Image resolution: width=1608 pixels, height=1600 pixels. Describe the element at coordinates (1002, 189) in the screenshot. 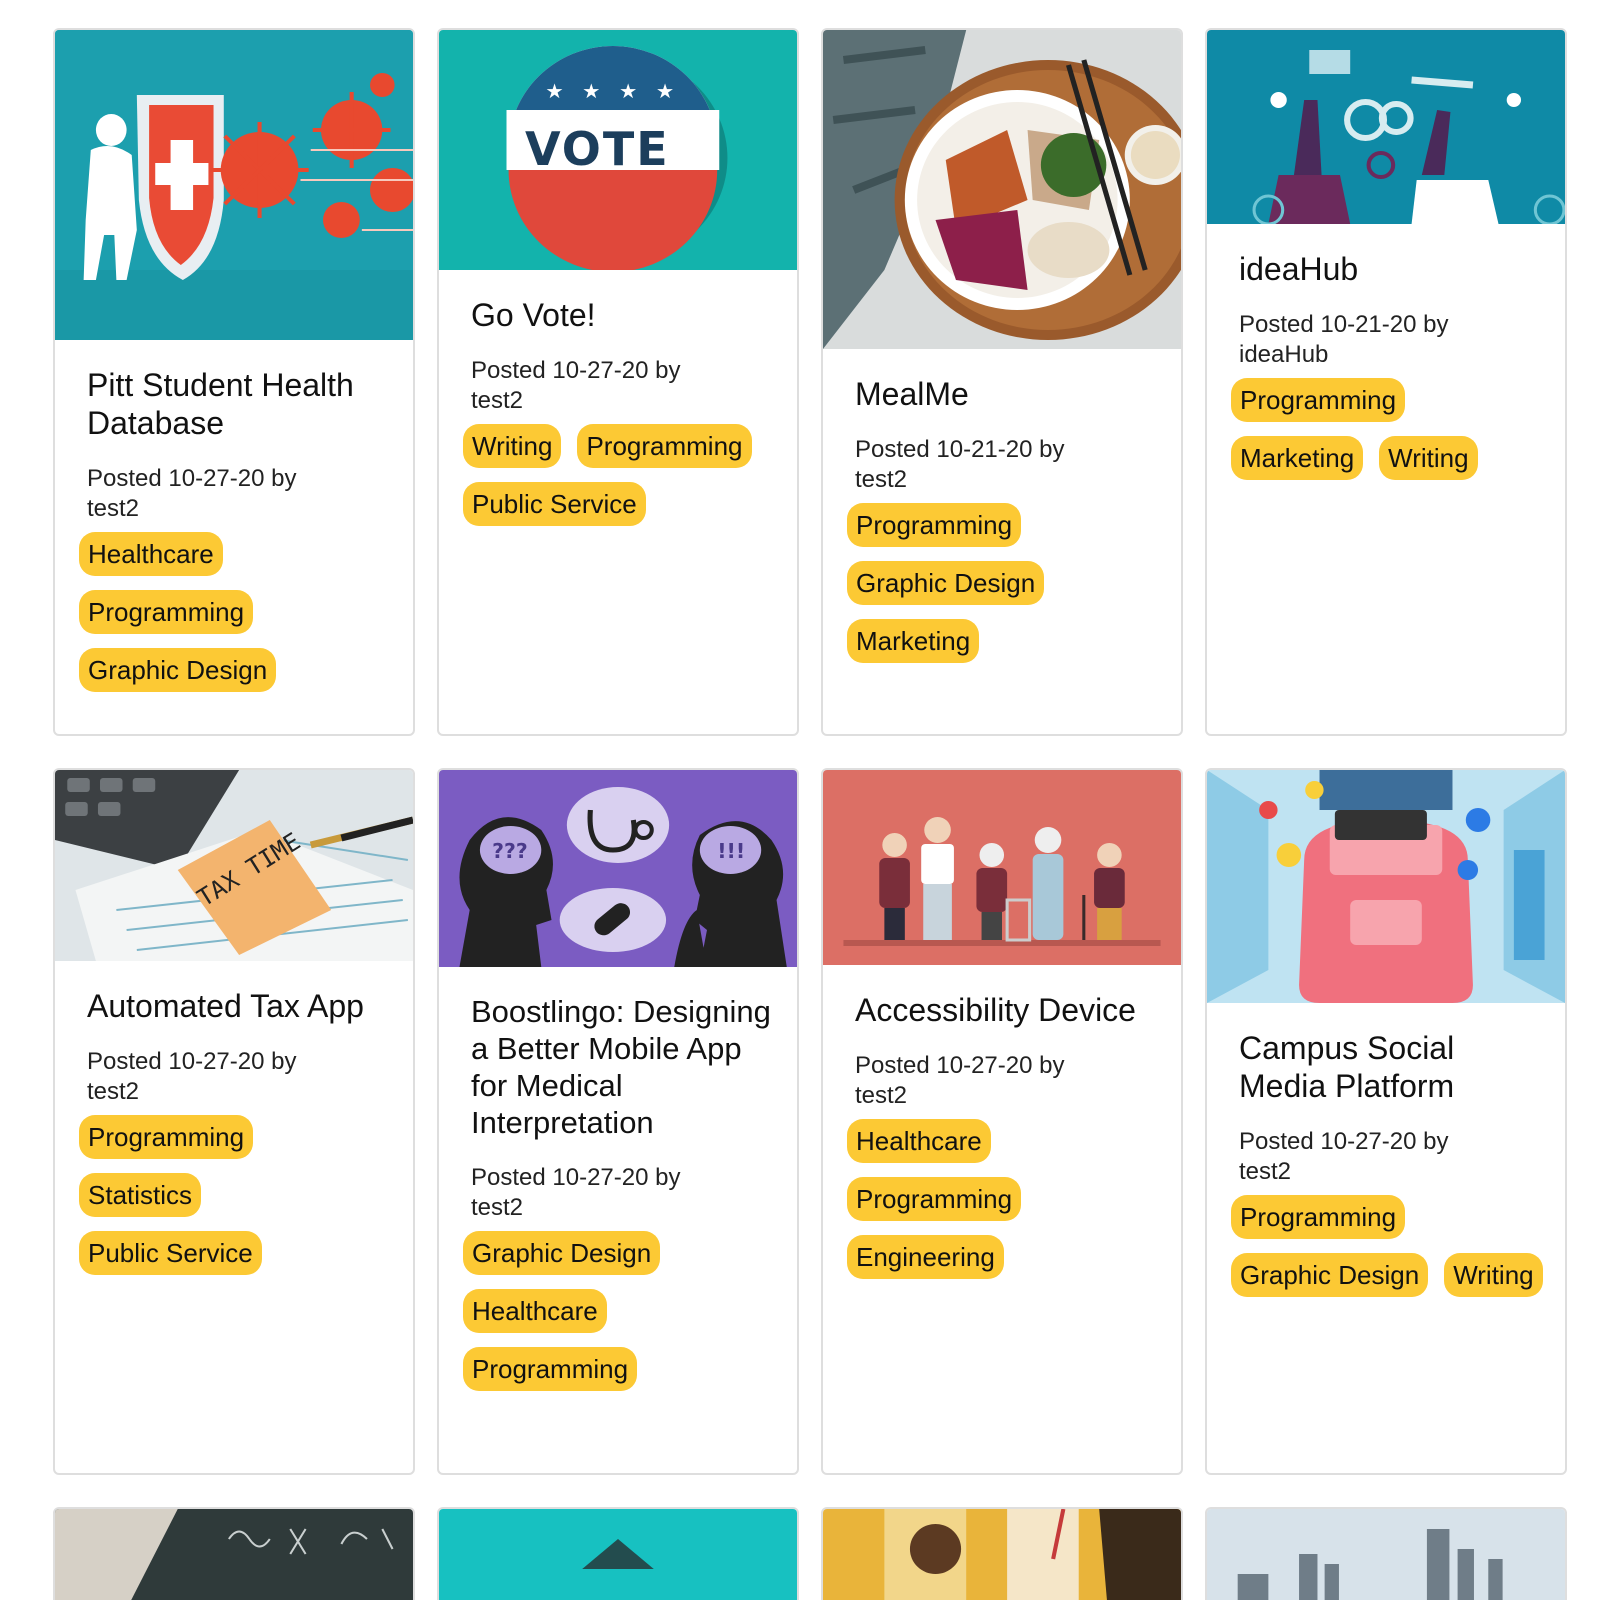

I see `food-bowl-photo-icon` at that location.